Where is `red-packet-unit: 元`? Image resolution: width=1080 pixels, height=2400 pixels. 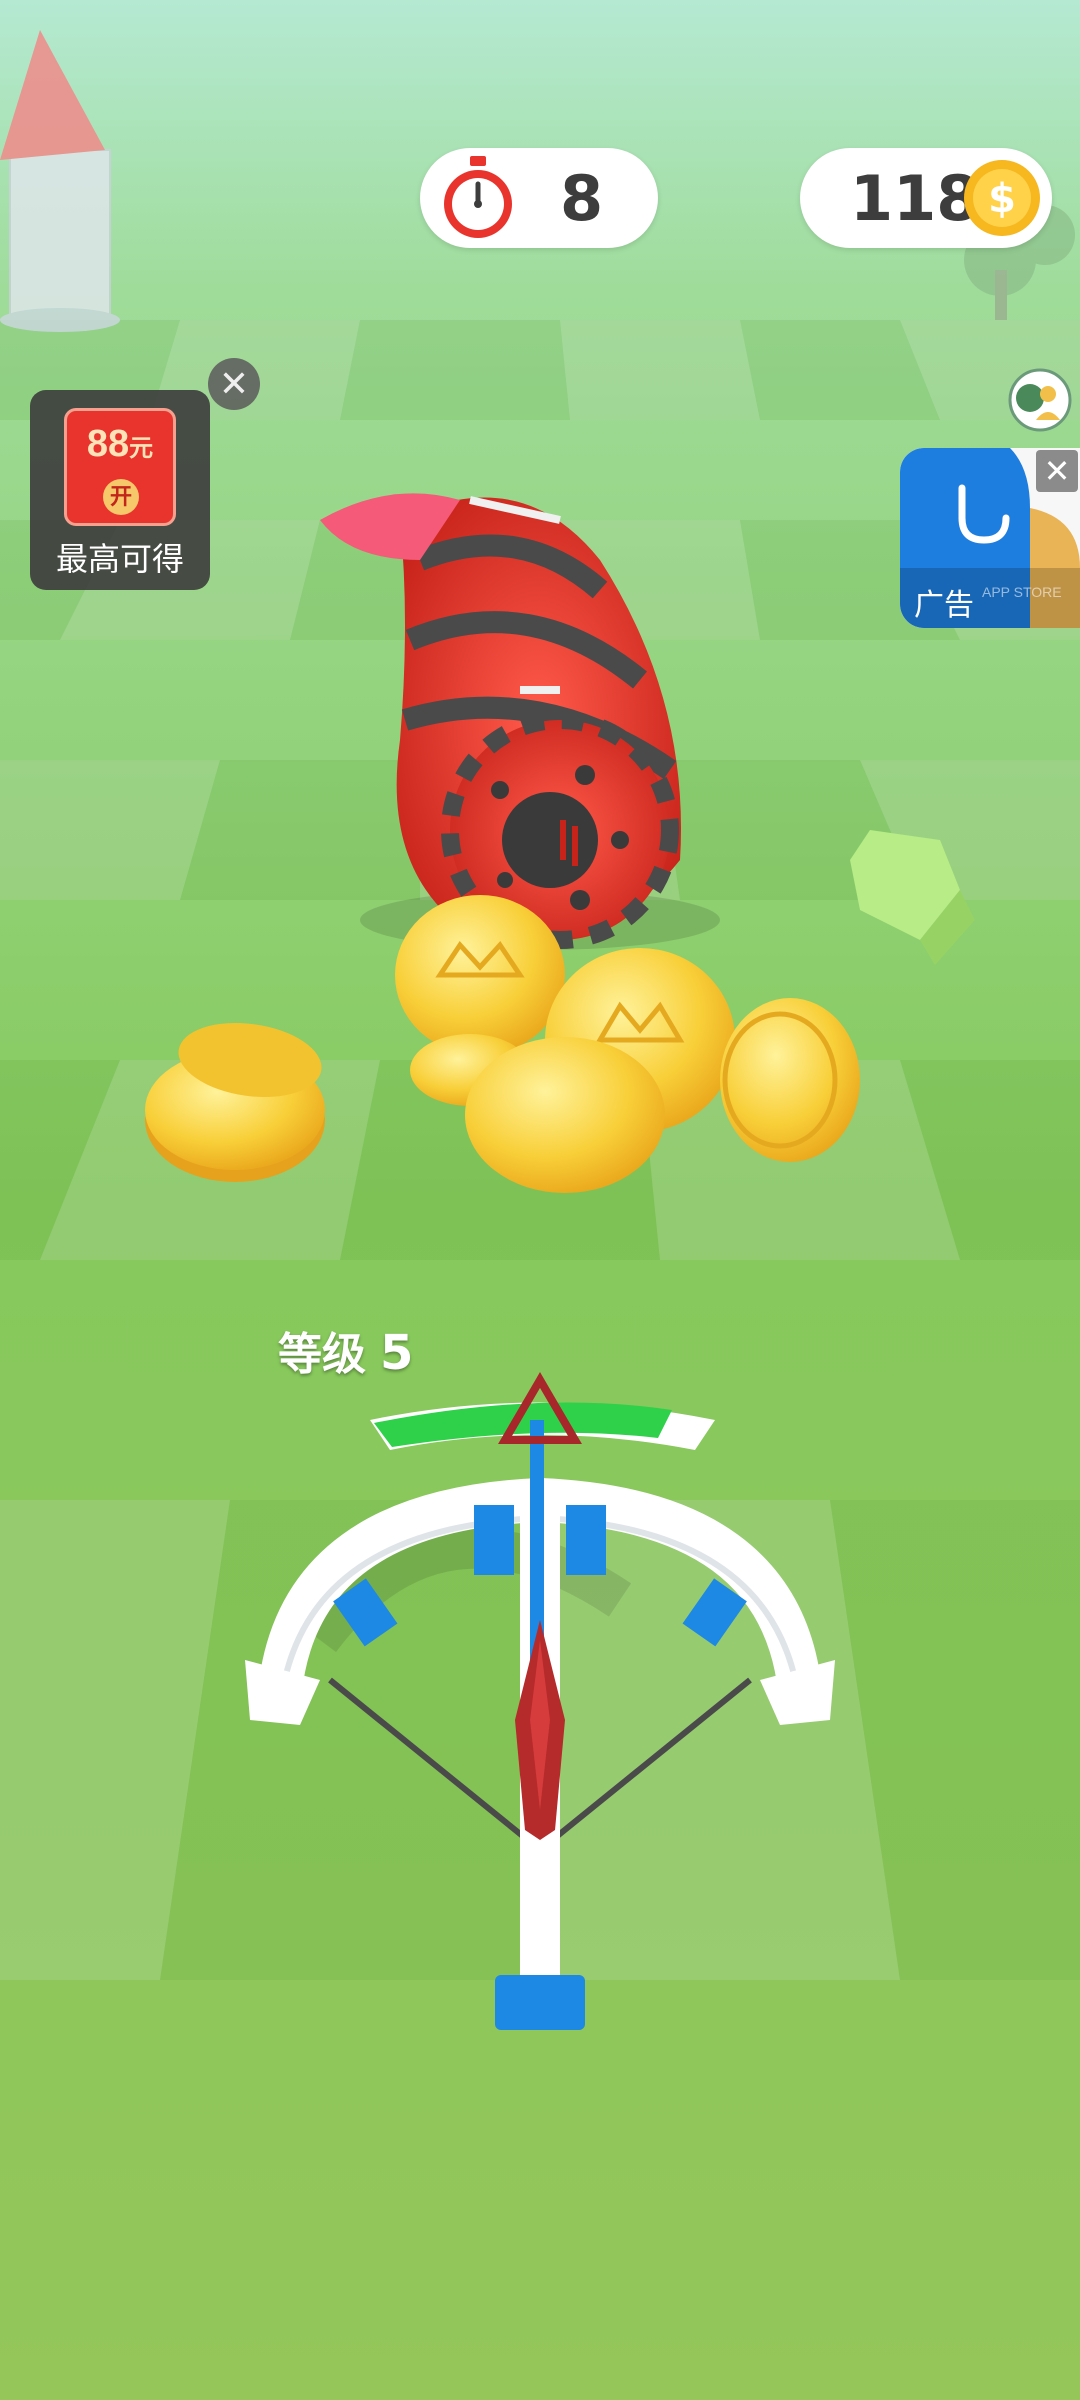
red-packet-unit: 元 is located at coordinates (141, 448).